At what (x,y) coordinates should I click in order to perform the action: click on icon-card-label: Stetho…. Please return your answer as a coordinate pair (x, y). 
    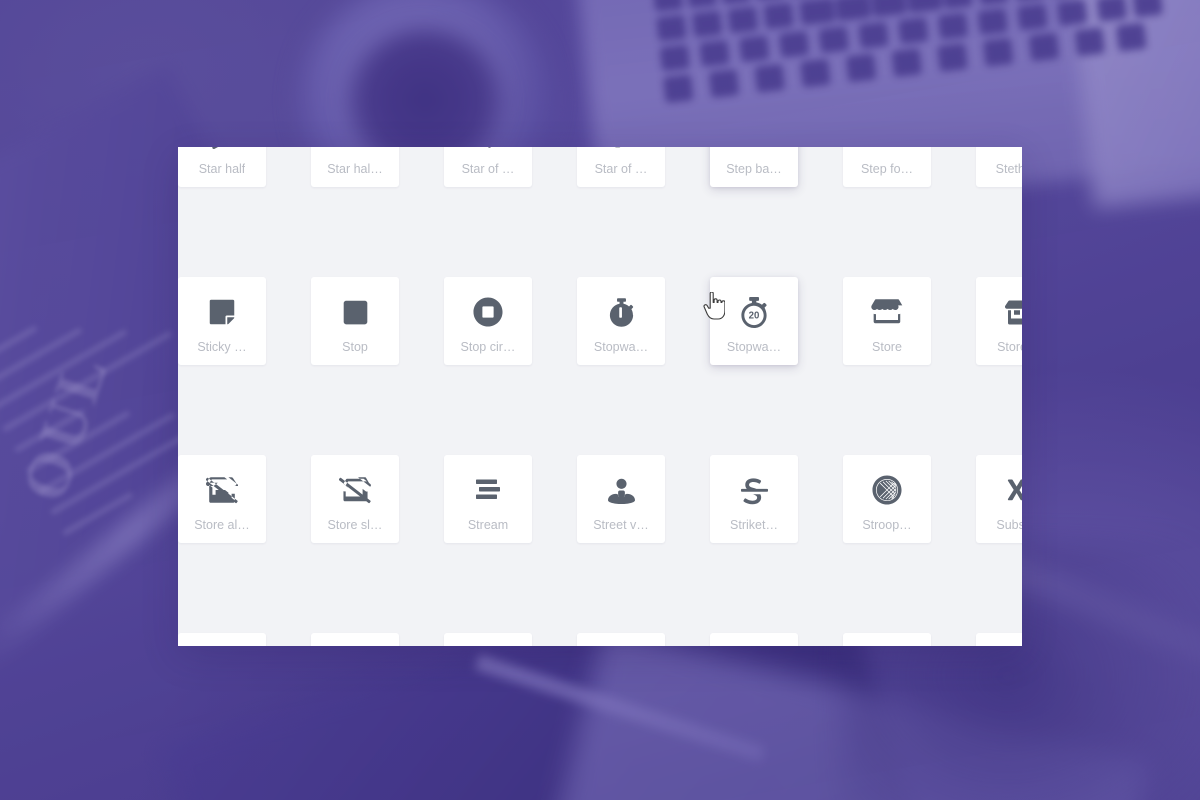
    Looking at the image, I should click on (1008, 169).